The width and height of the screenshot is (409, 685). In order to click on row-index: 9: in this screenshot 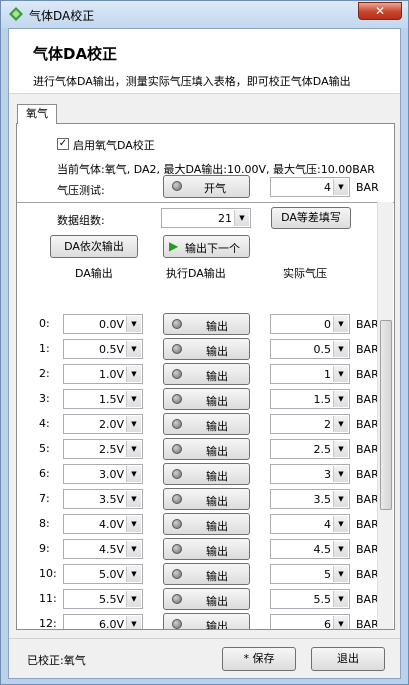, I will do `click(44, 548)`.